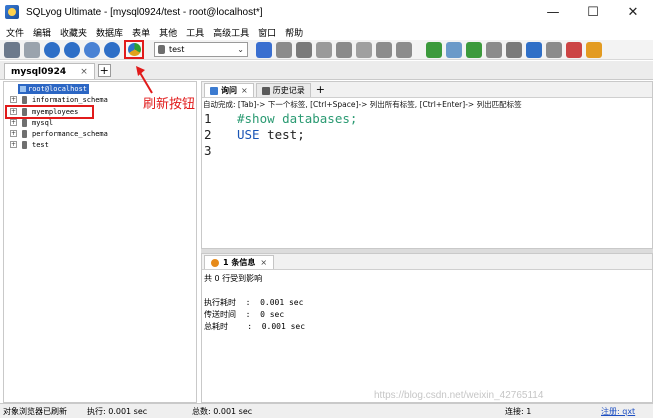 The image size is (653, 418). I want to click on database-selector-value: test, so click(177, 49).